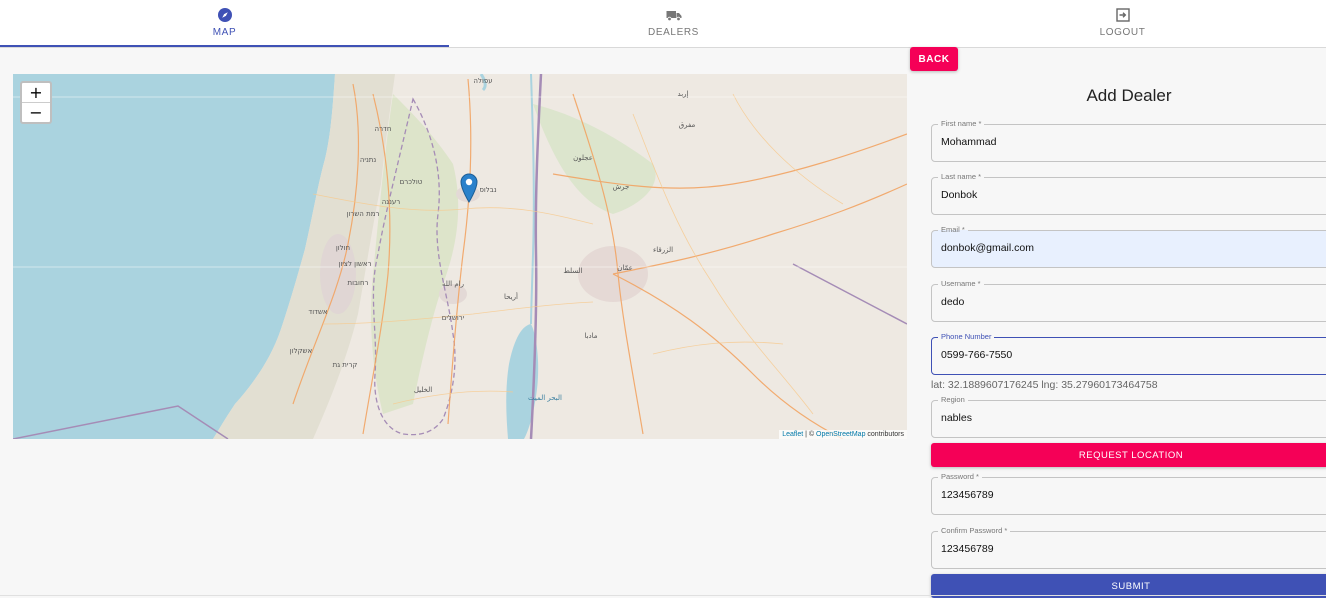 Image resolution: width=1326 pixels, height=598 pixels. What do you see at coordinates (545, 398) in the screenshot?
I see `map-label: البحر الميت` at bounding box center [545, 398].